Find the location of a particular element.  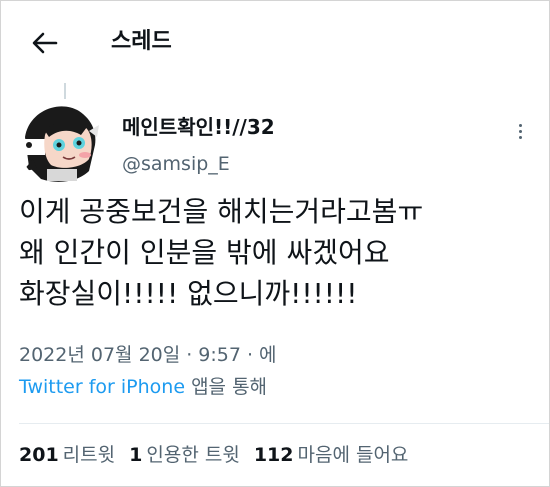

tweet-date: 2022년 07월 20일 is located at coordinates (100, 355).